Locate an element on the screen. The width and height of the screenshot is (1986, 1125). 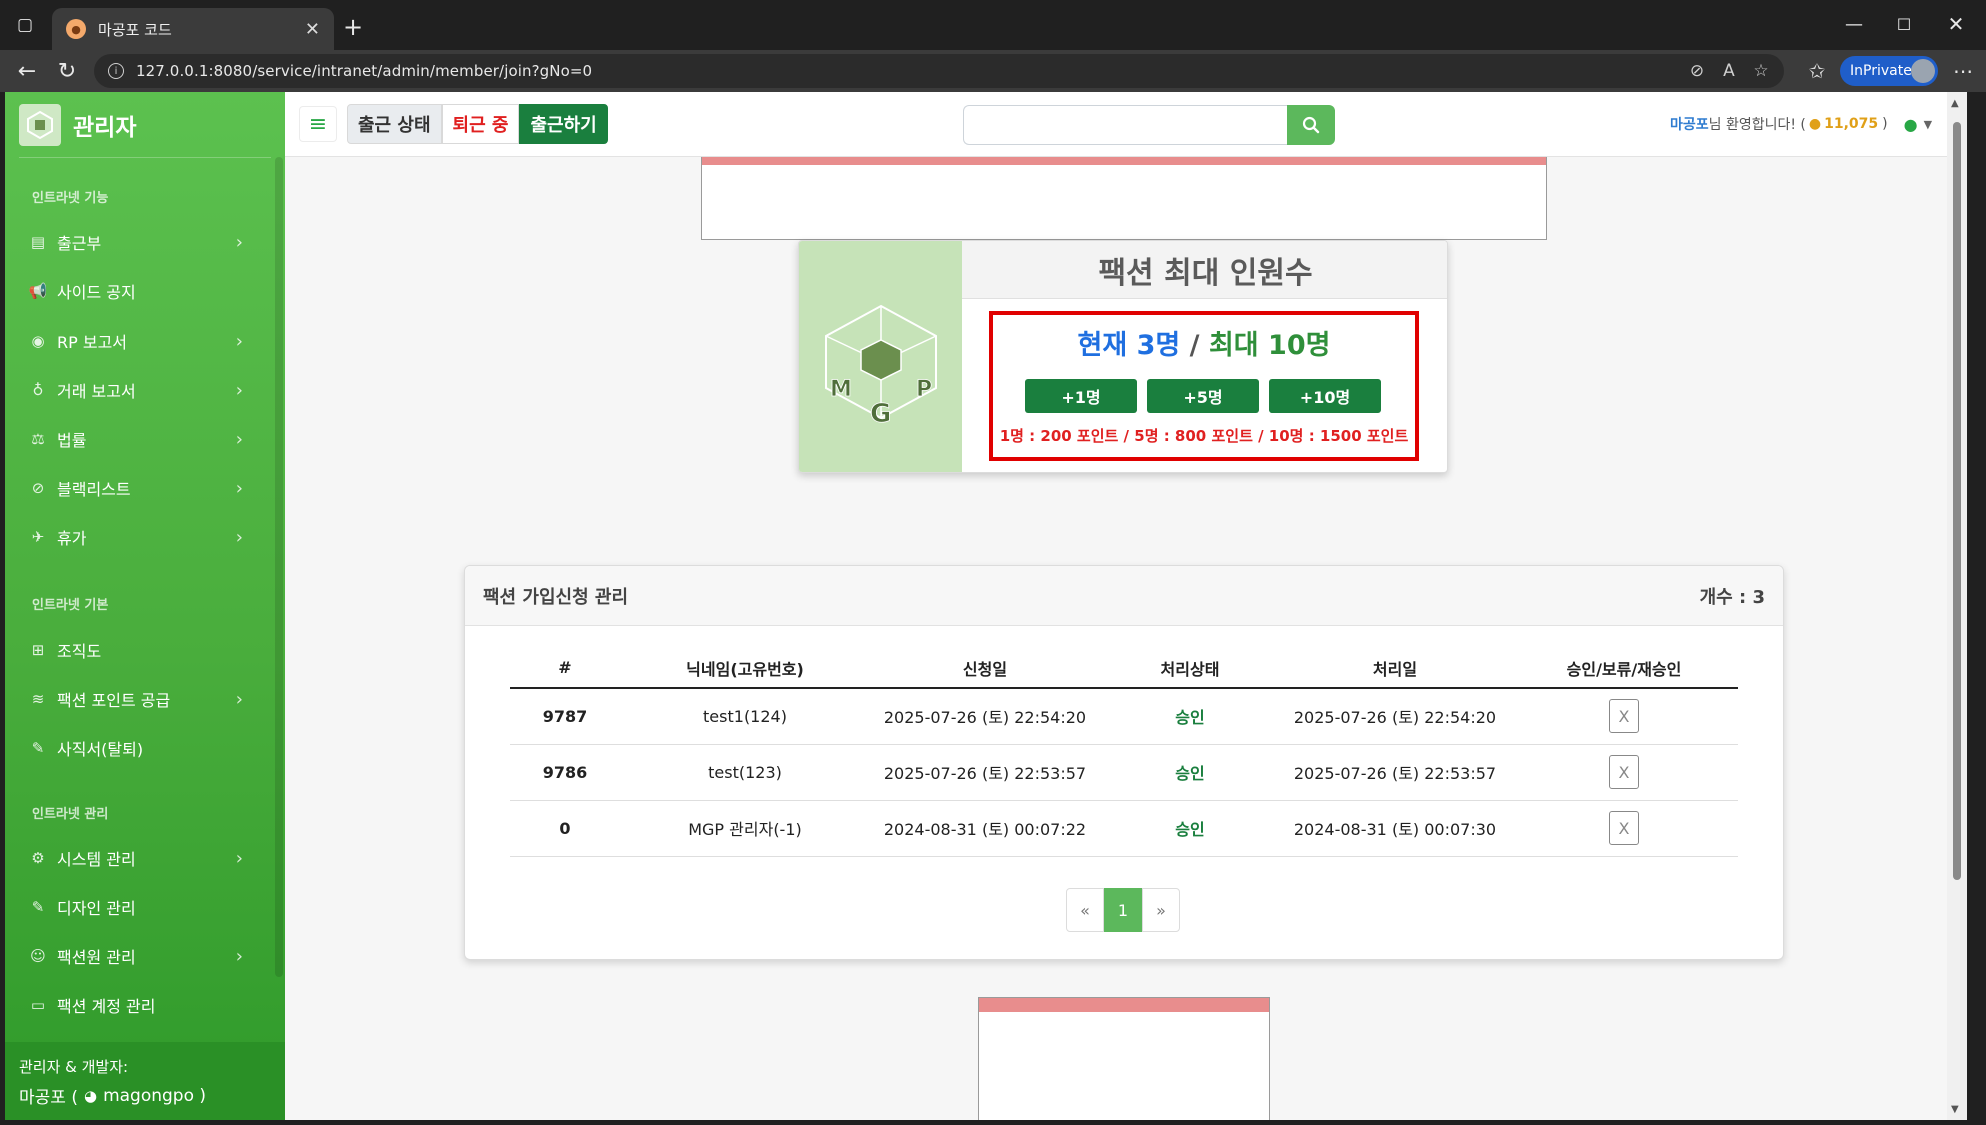
welcome-message: 마공포 님 환영합니다! ( ● 11,075 ) ● ▼ is located at coordinates (1801, 124).